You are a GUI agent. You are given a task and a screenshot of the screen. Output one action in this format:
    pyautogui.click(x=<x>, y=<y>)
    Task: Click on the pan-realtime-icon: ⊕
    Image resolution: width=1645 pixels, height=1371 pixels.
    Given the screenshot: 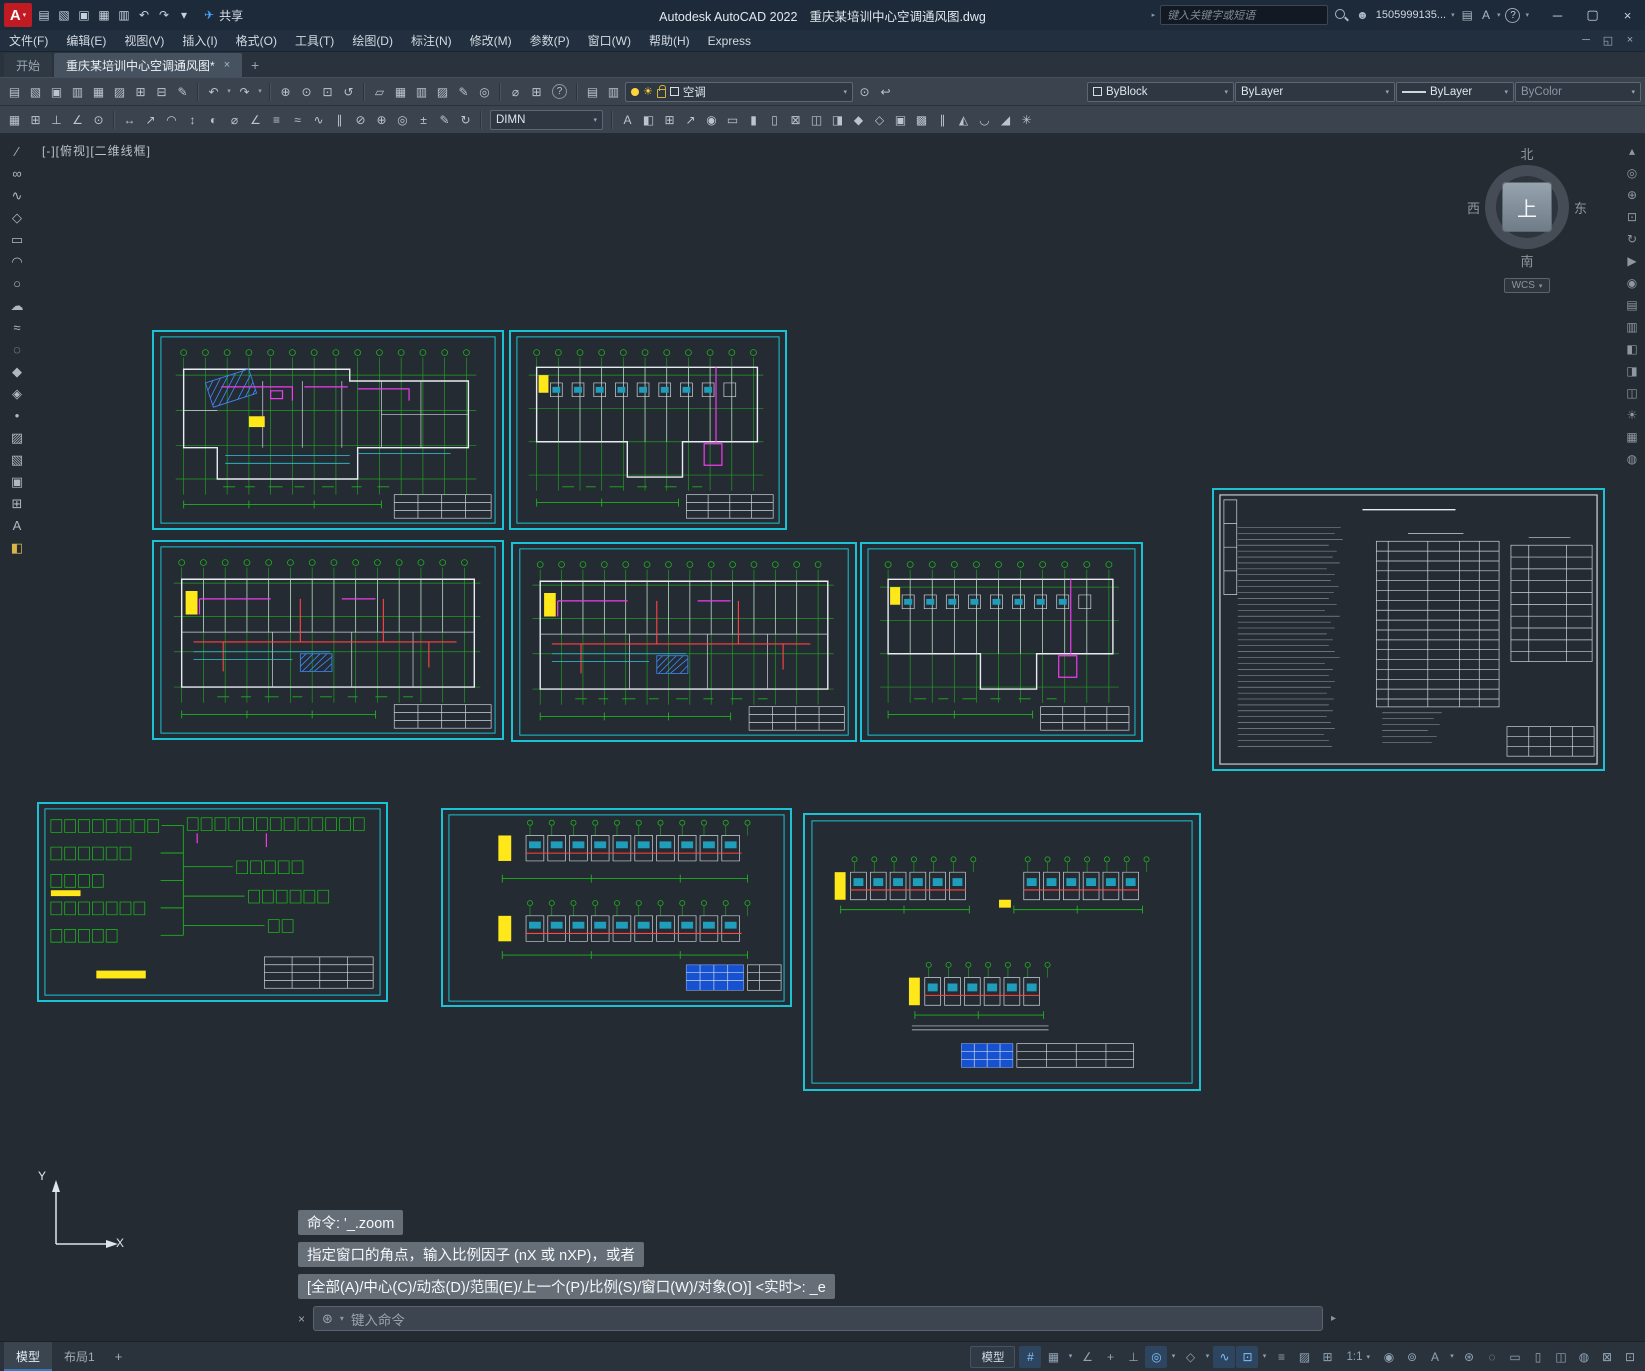 What is the action you would take?
    pyautogui.click(x=285, y=92)
    